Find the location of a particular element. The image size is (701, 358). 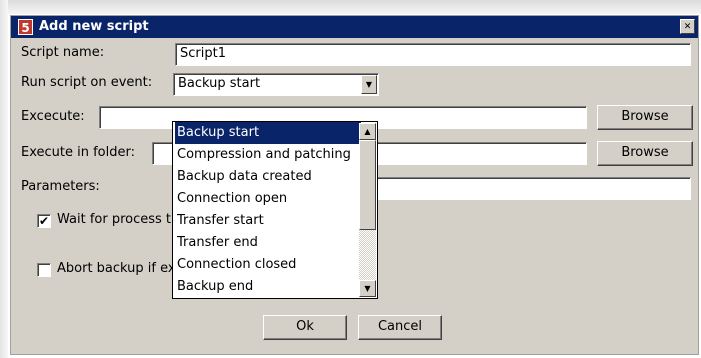

abort-label: Abort backup if ex is located at coordinates (116, 268).